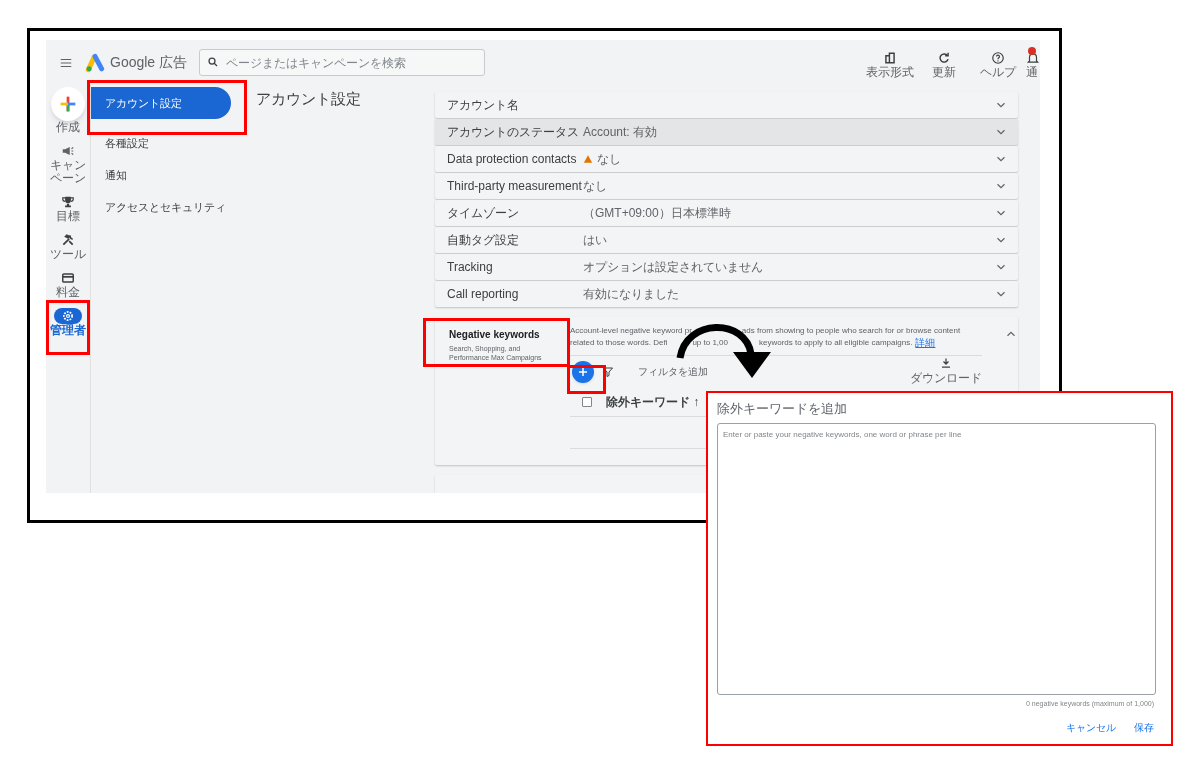 The height and width of the screenshot is (767, 1200). I want to click on add-button, so click(583, 371).